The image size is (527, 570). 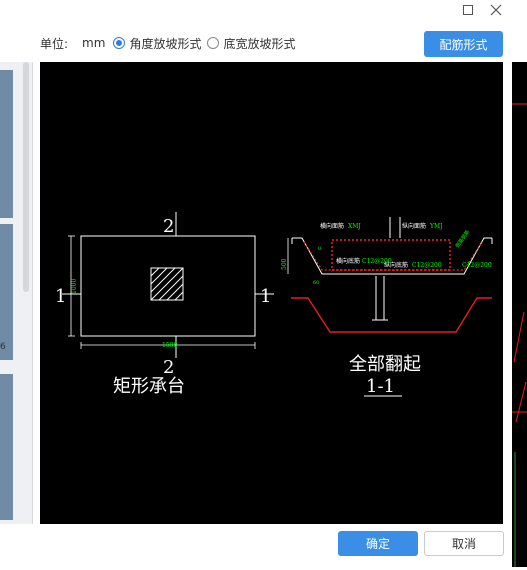 What do you see at coordinates (519, 314) in the screenshot?
I see `background-window-edge` at bounding box center [519, 314].